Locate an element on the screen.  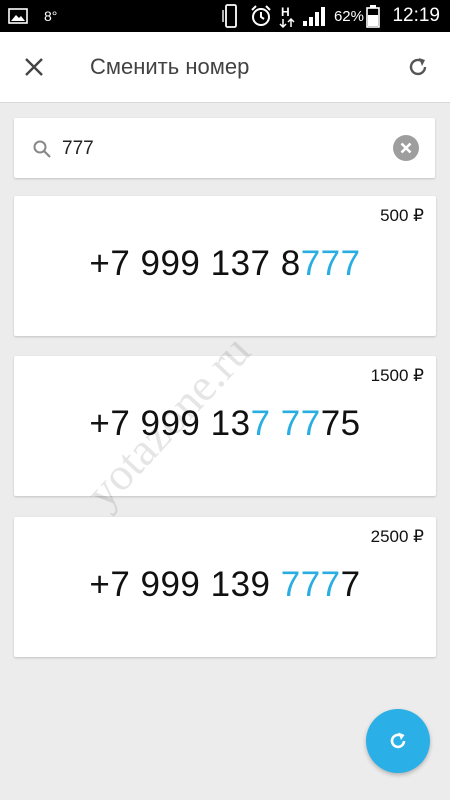
number-match: 7 77 is located at coordinates (285, 423).